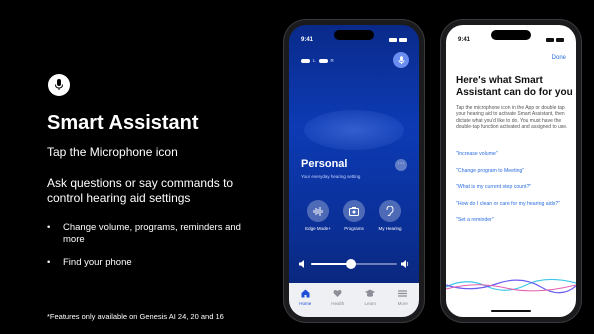 The width and height of the screenshot is (594, 334). Describe the element at coordinates (338, 294) in the screenshot. I see `heart-icon` at that location.